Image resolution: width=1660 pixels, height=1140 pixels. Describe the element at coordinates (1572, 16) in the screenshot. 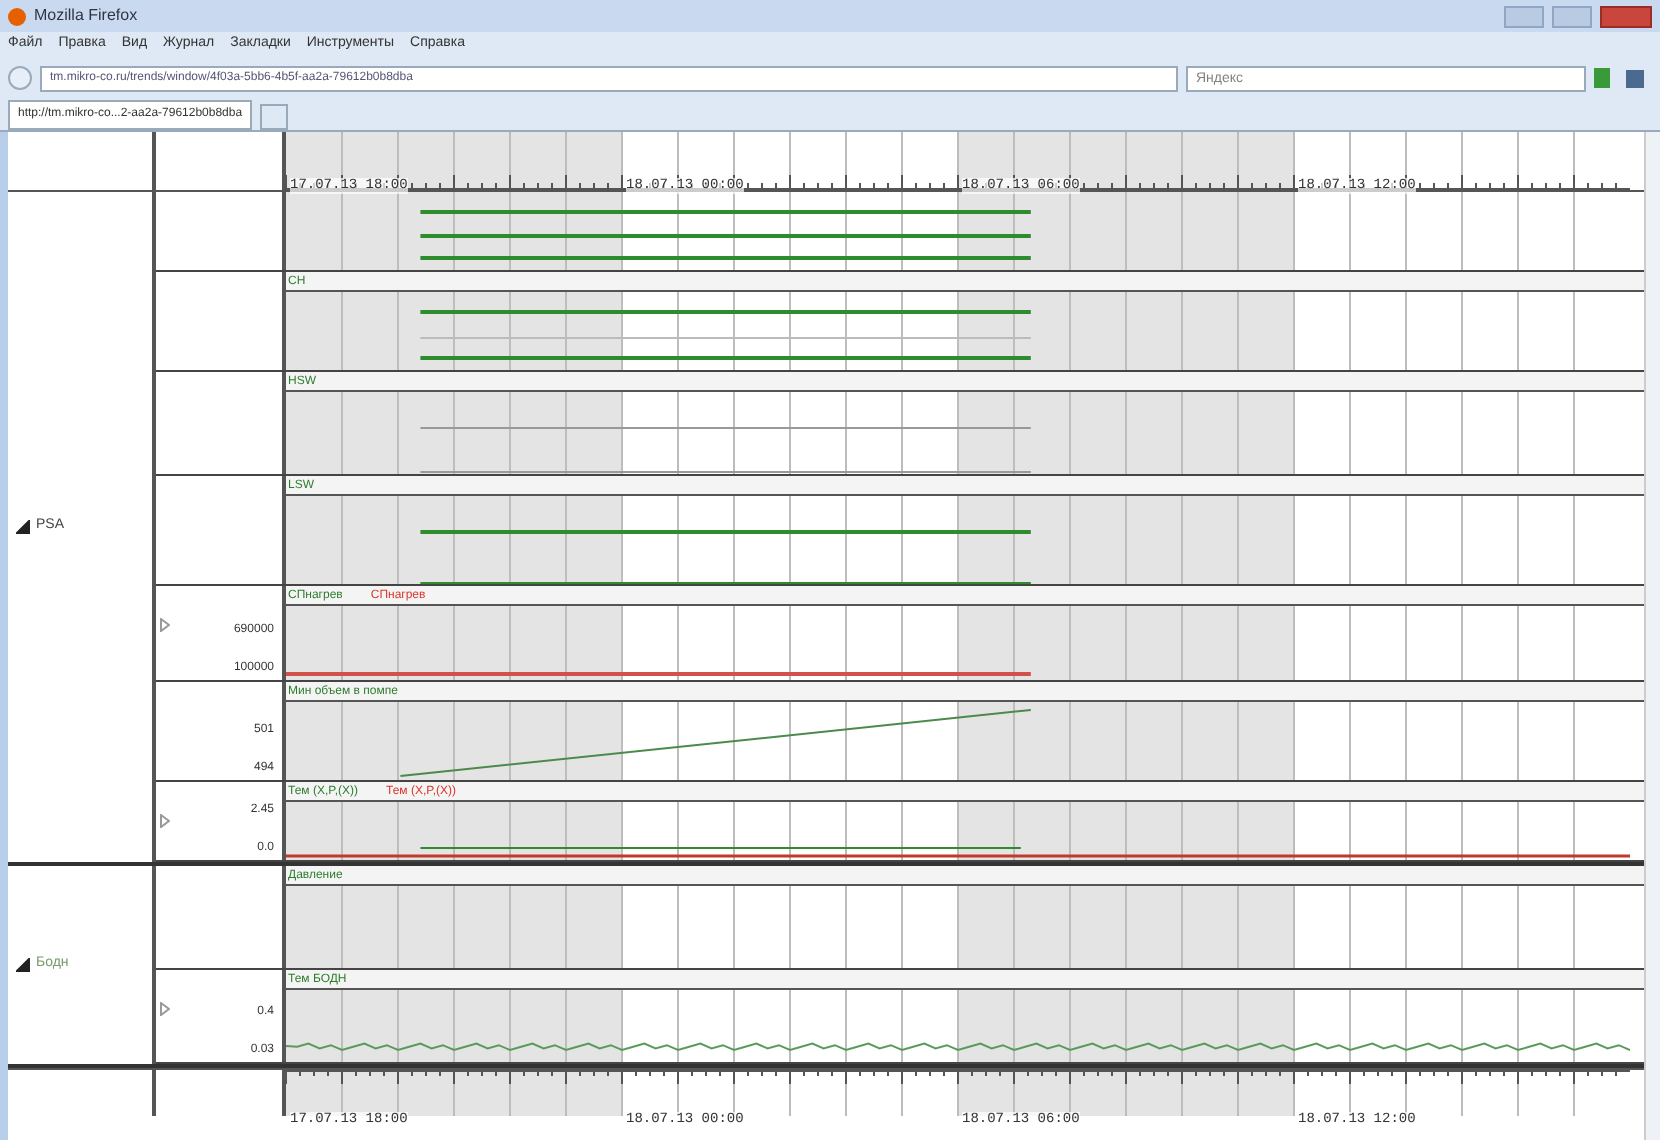

I see `maximize-button` at that location.